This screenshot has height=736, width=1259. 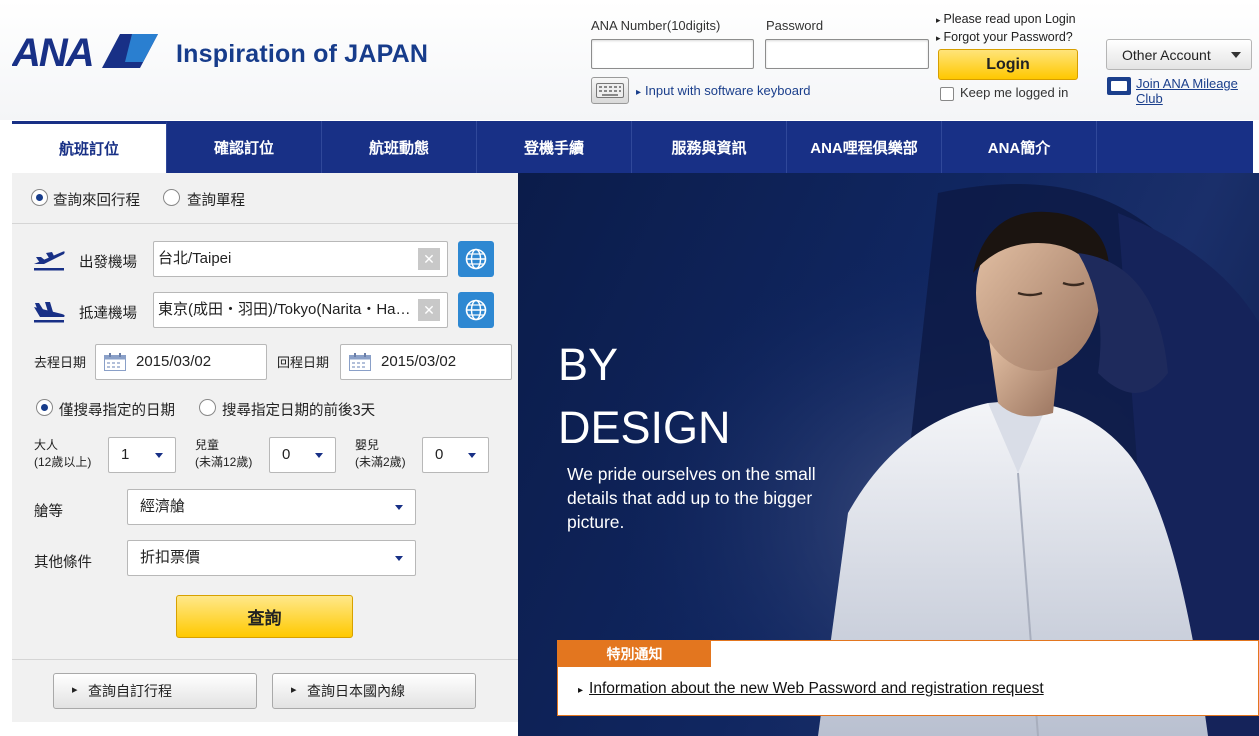 I want to click on ana-logo: ANA, so click(x=87, y=51).